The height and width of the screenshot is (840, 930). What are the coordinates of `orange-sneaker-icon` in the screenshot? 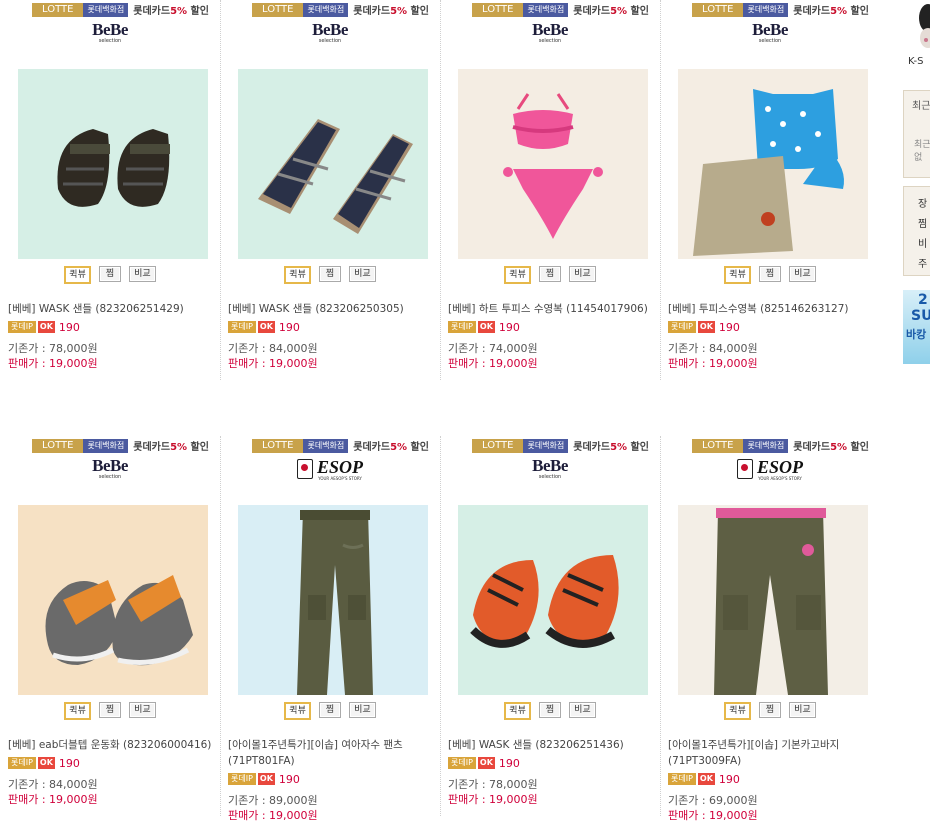 It's located at (113, 600).